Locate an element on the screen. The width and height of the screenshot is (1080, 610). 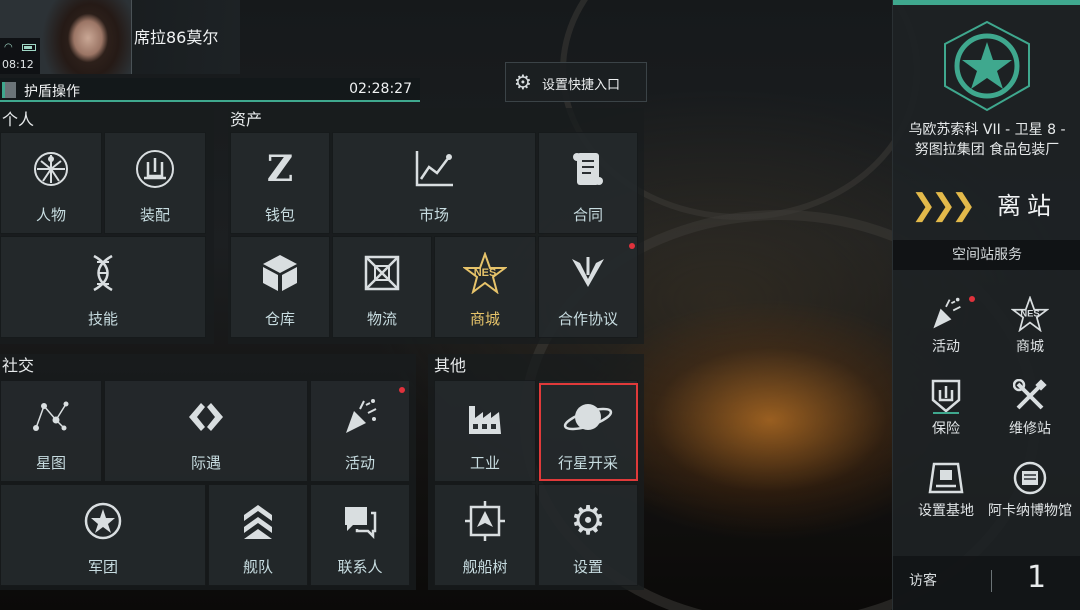
tile-ship-tree: 舰船树 is located at coordinates (485, 535).